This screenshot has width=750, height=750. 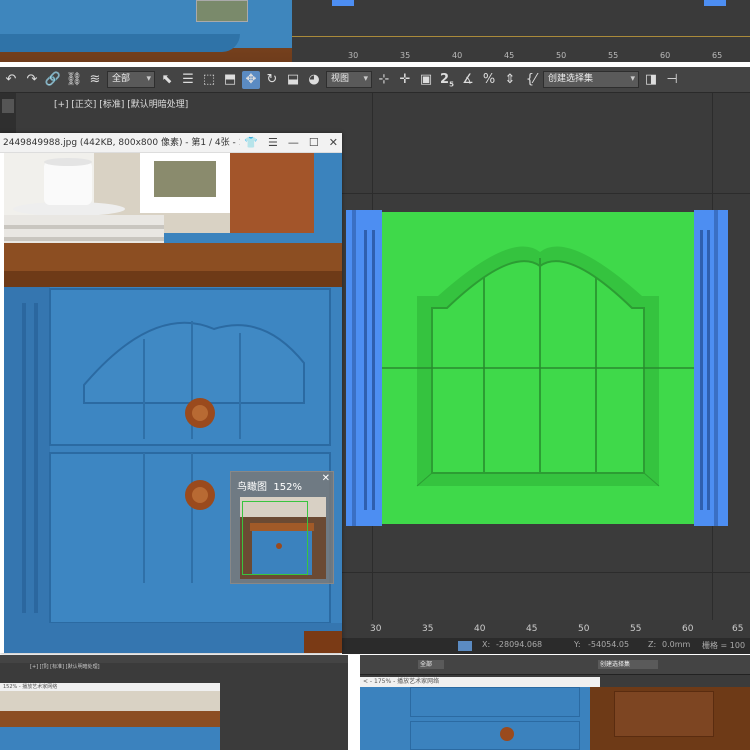 I want to click on bottom-left-screenshot: [+] [顶] [标准] [默认明暗处理] 152% - 播放艺术家网络, so click(x=174, y=702).